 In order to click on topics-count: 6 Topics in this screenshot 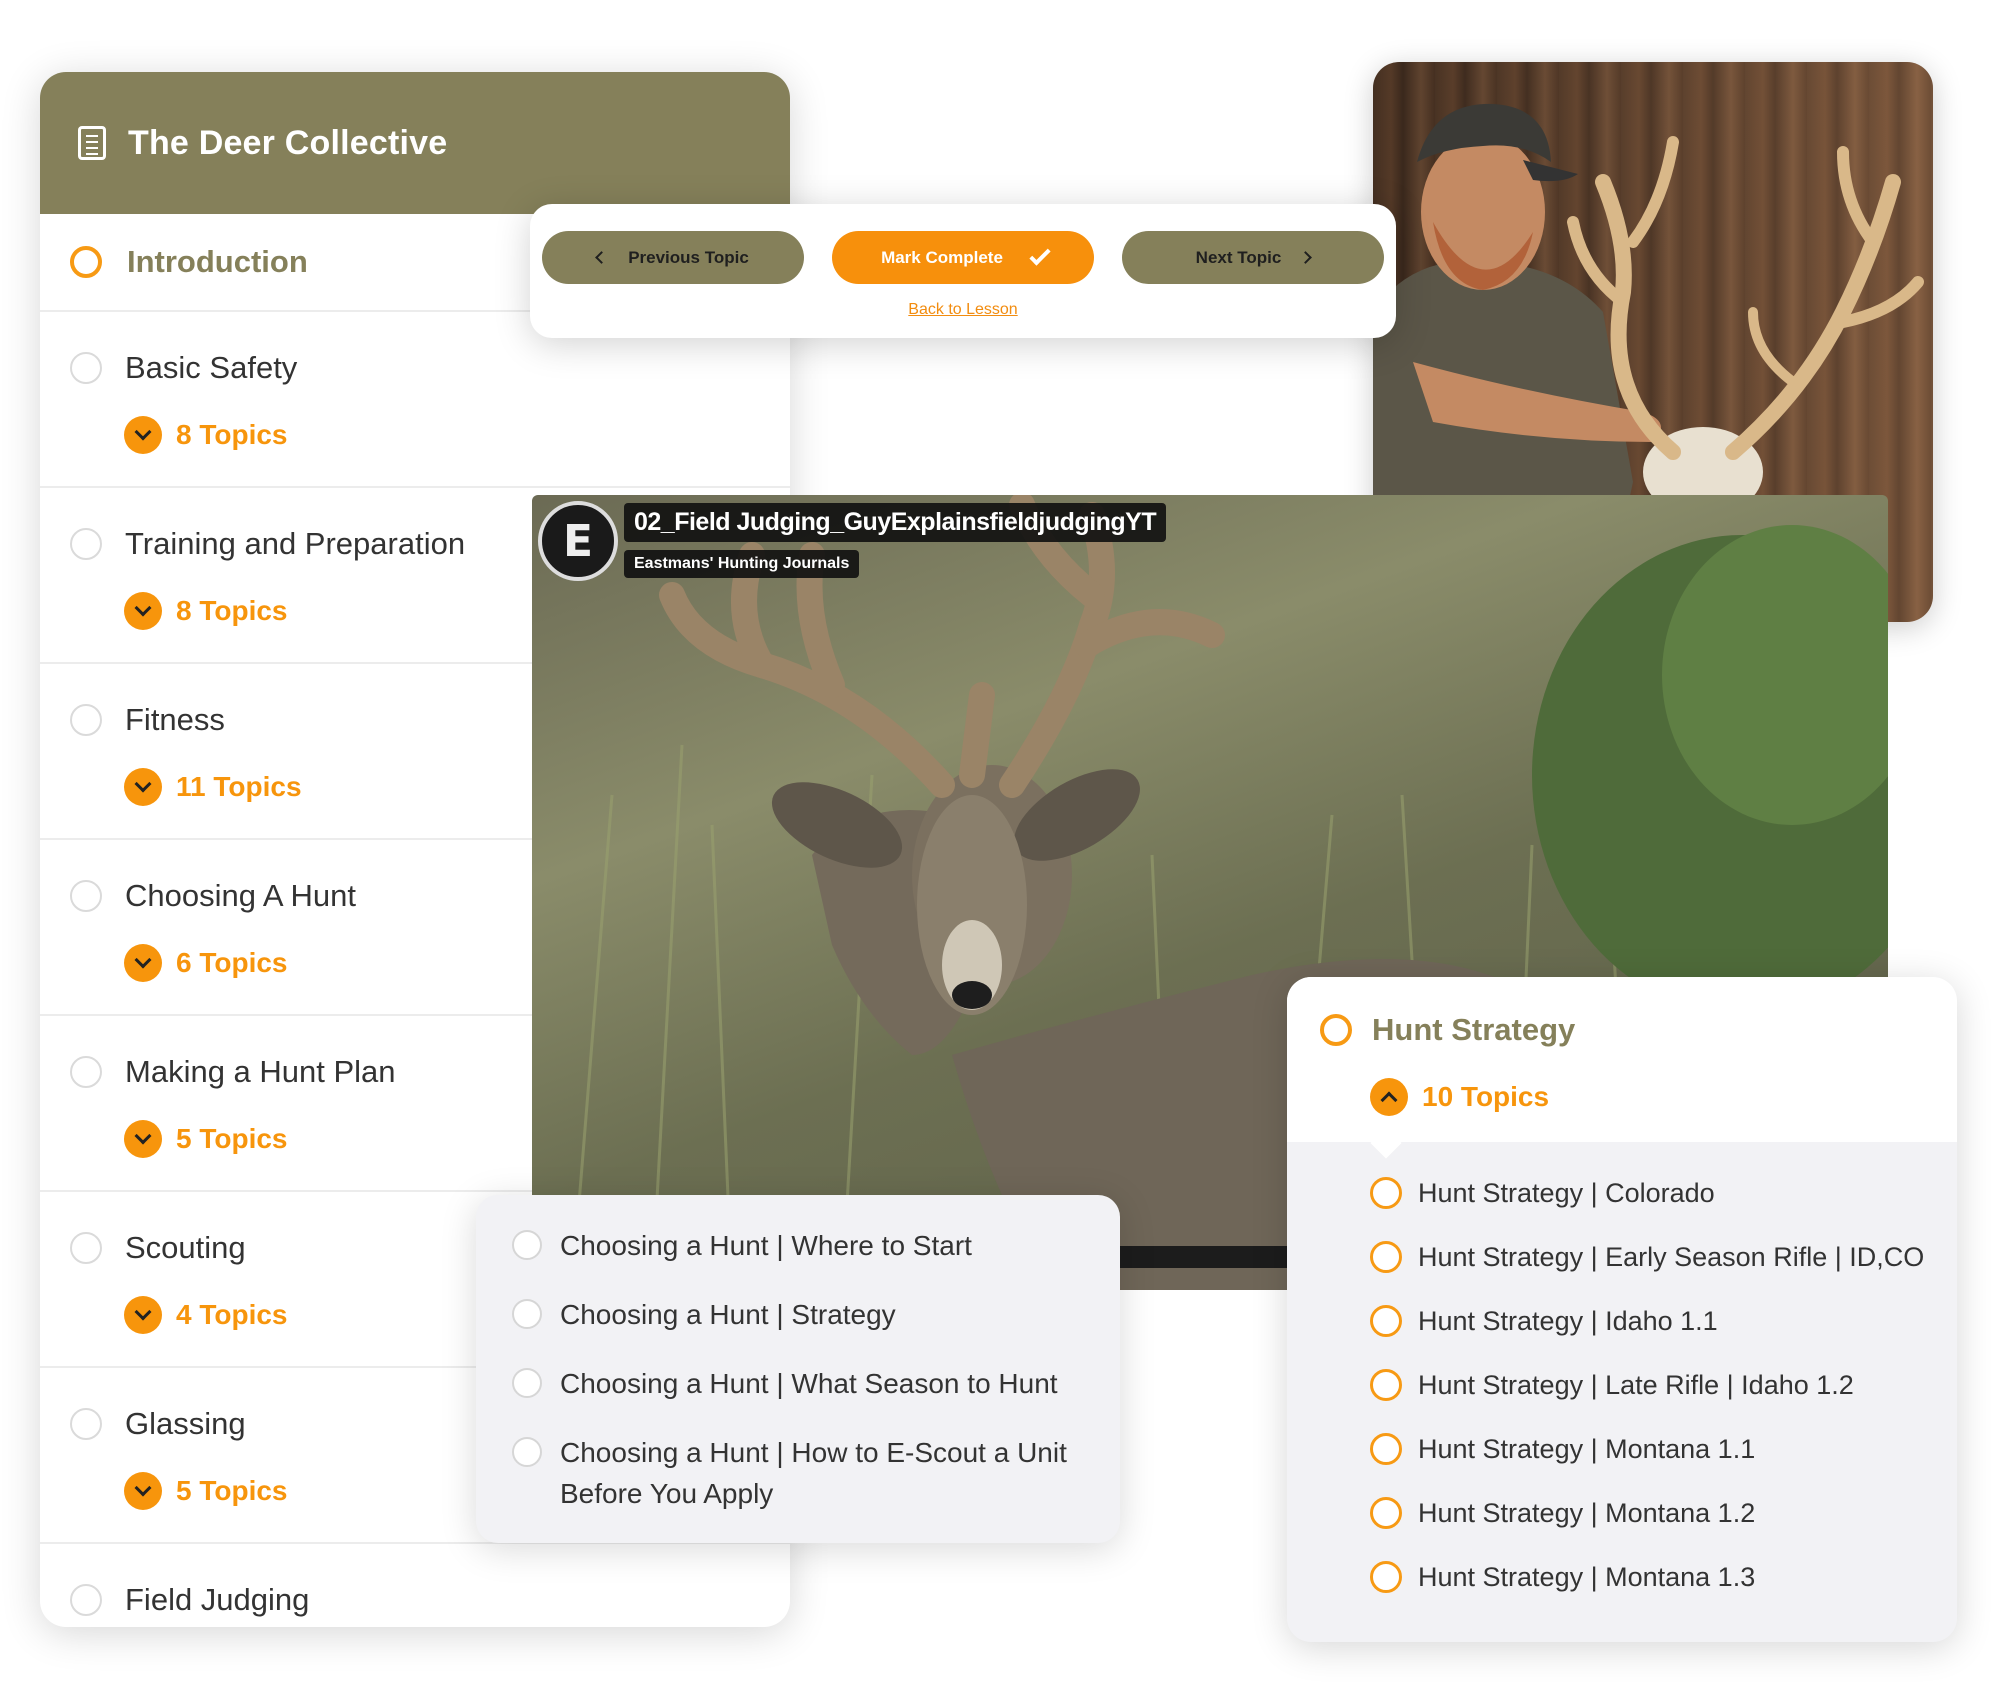, I will do `click(232, 962)`.